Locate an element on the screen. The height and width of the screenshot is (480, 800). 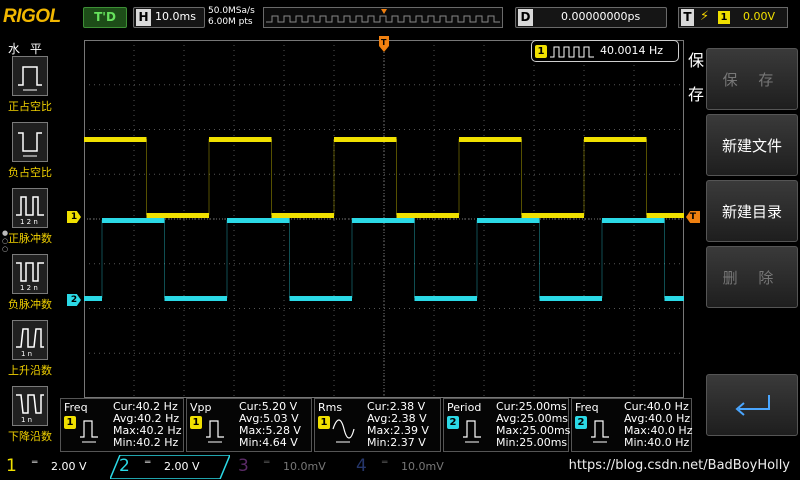
timebase-display: H 10.0ms is located at coordinates (169, 17).